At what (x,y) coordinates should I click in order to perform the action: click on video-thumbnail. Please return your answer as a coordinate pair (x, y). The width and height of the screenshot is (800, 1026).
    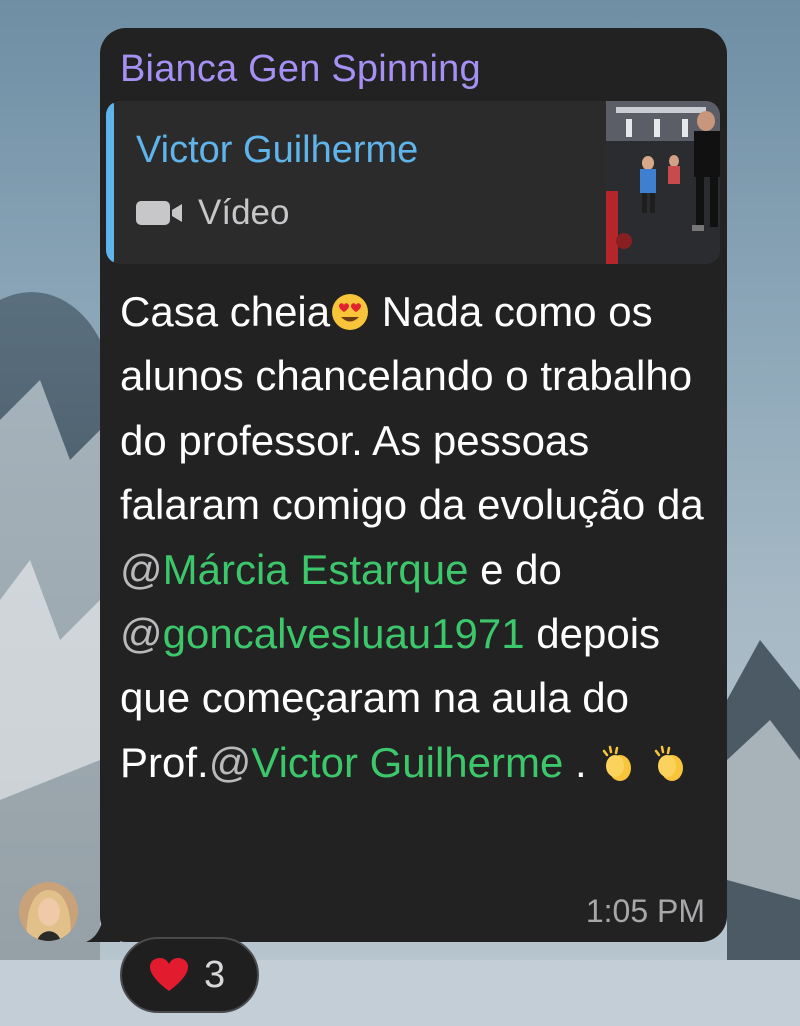
    Looking at the image, I should click on (663, 182).